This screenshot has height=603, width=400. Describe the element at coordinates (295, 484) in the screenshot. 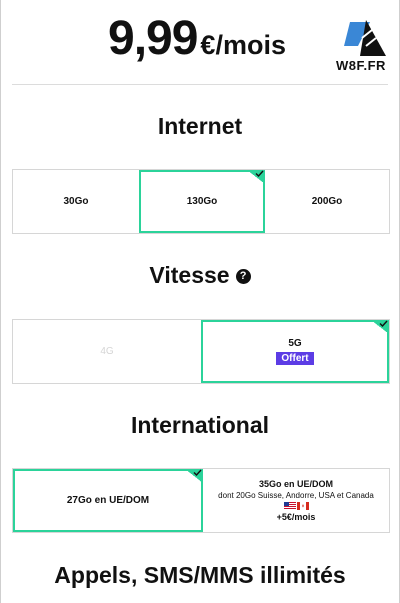

I see `option-label: 35Go en UE/DOM` at that location.